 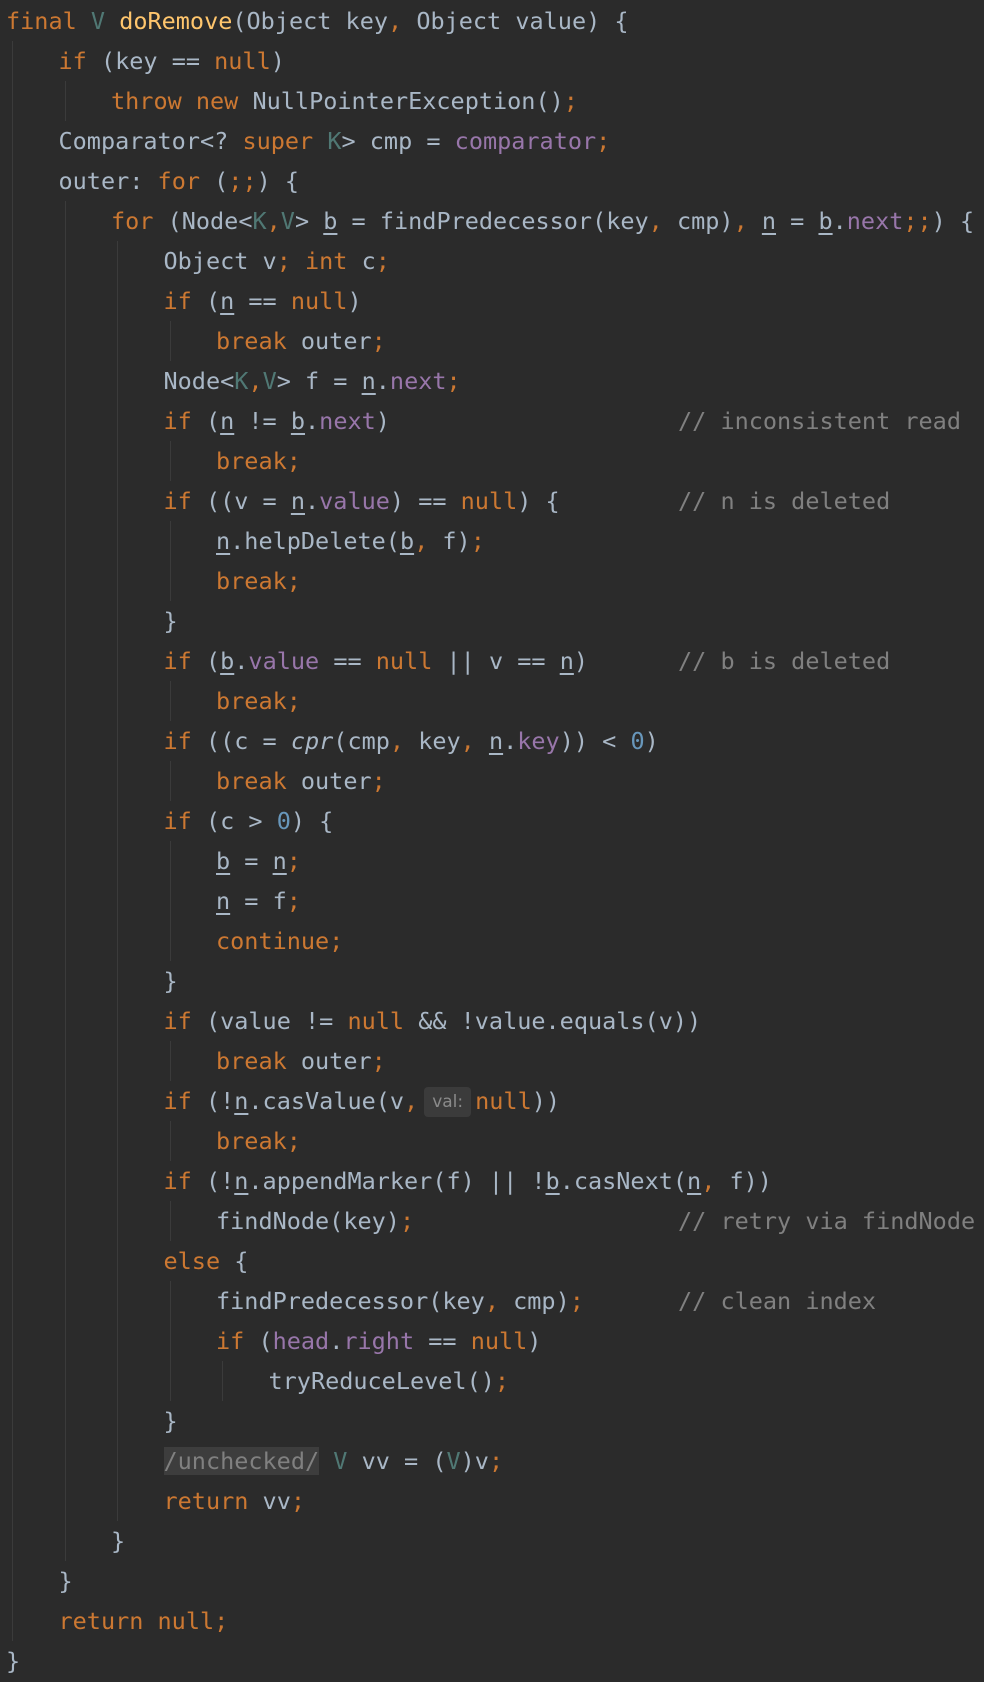 What do you see at coordinates (258, 861) in the screenshot?
I see `code-line: b = n;` at bounding box center [258, 861].